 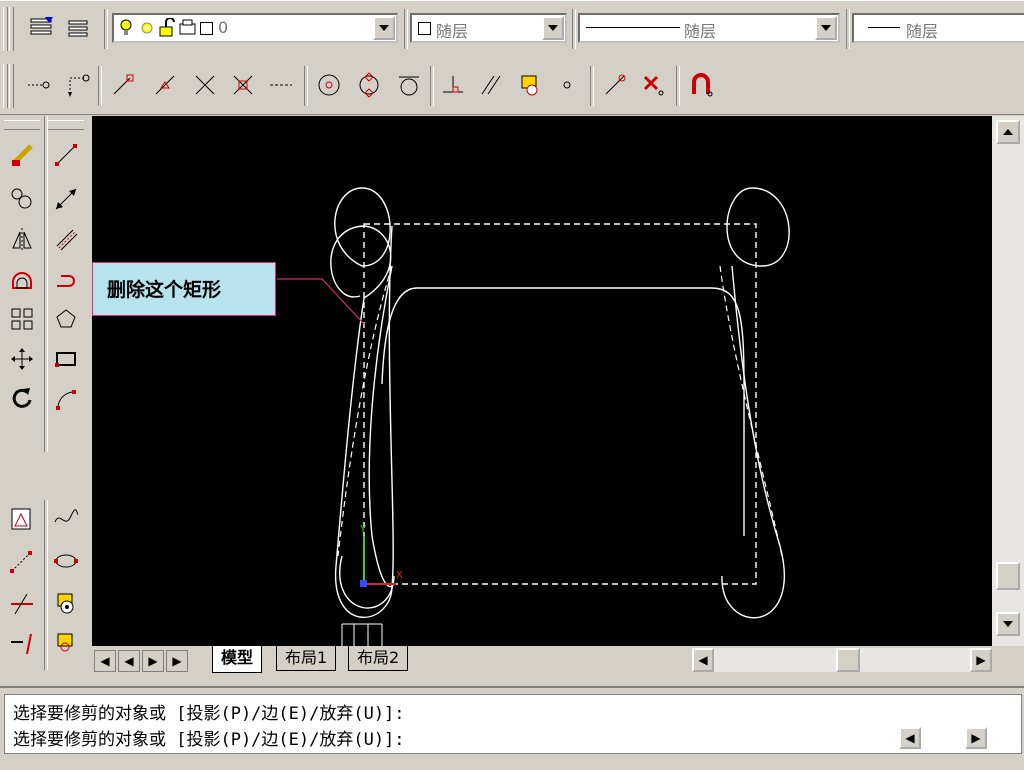 I want to click on ellipse-icon, so click(x=66, y=561).